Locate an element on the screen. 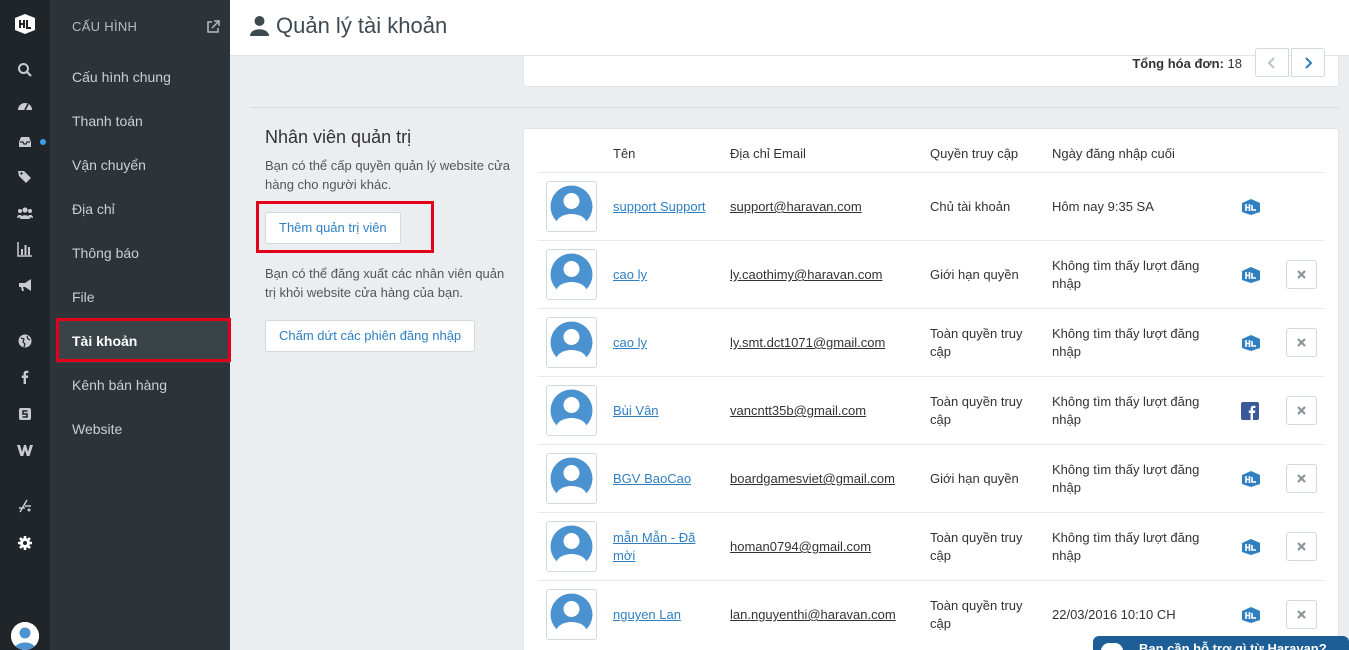  sidebar-item-accounts: Tài khoản is located at coordinates (143, 341).